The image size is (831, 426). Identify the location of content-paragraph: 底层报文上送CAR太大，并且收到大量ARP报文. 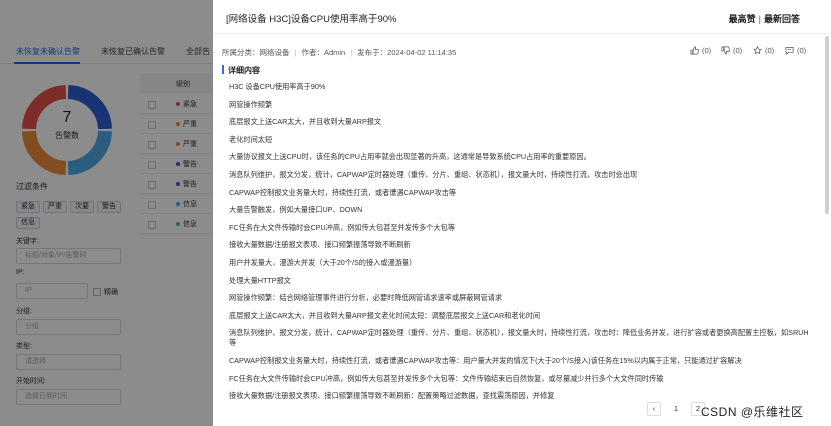
(305, 122).